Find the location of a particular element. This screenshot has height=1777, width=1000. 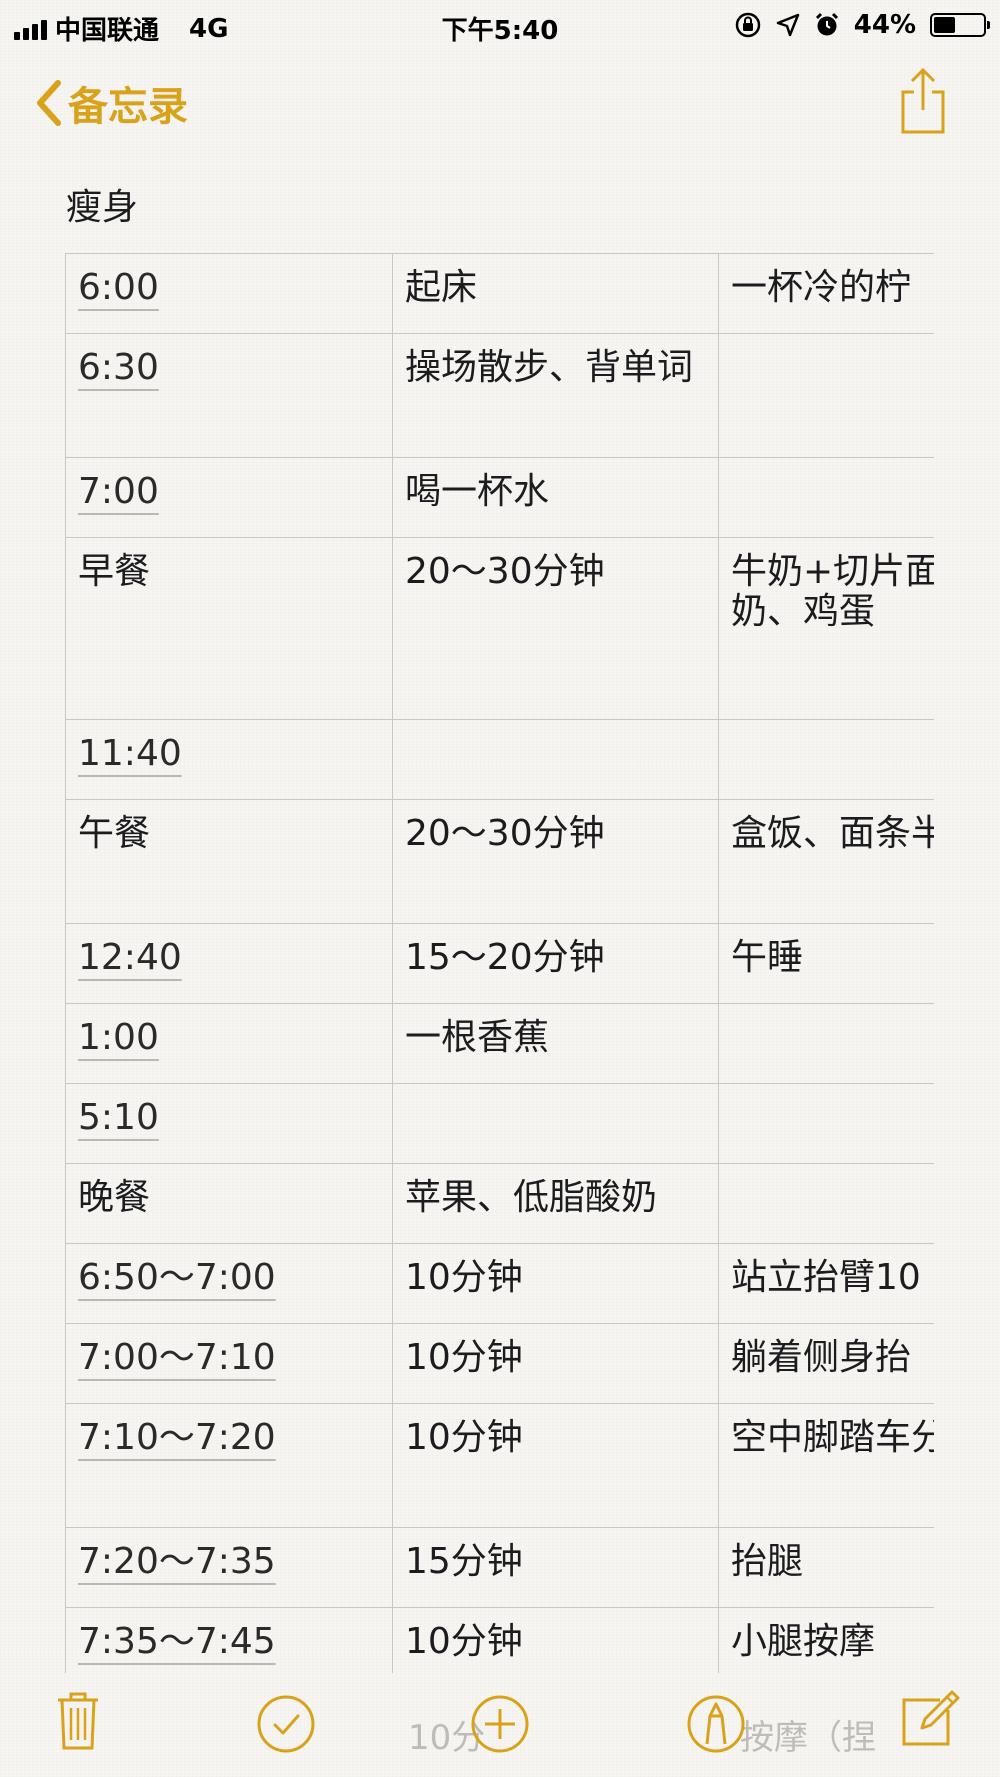

table-row: 1:00 一根香蕉 is located at coordinates (499, 1043).